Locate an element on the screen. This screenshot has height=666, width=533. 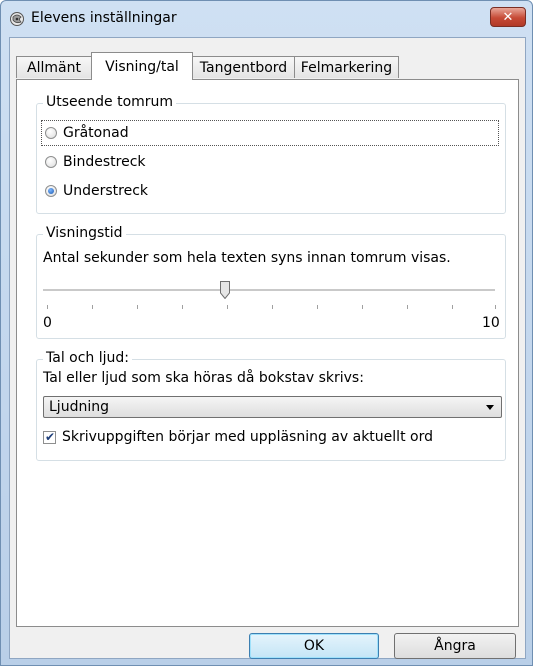
slider-min-label: 0 is located at coordinates (47, 323).